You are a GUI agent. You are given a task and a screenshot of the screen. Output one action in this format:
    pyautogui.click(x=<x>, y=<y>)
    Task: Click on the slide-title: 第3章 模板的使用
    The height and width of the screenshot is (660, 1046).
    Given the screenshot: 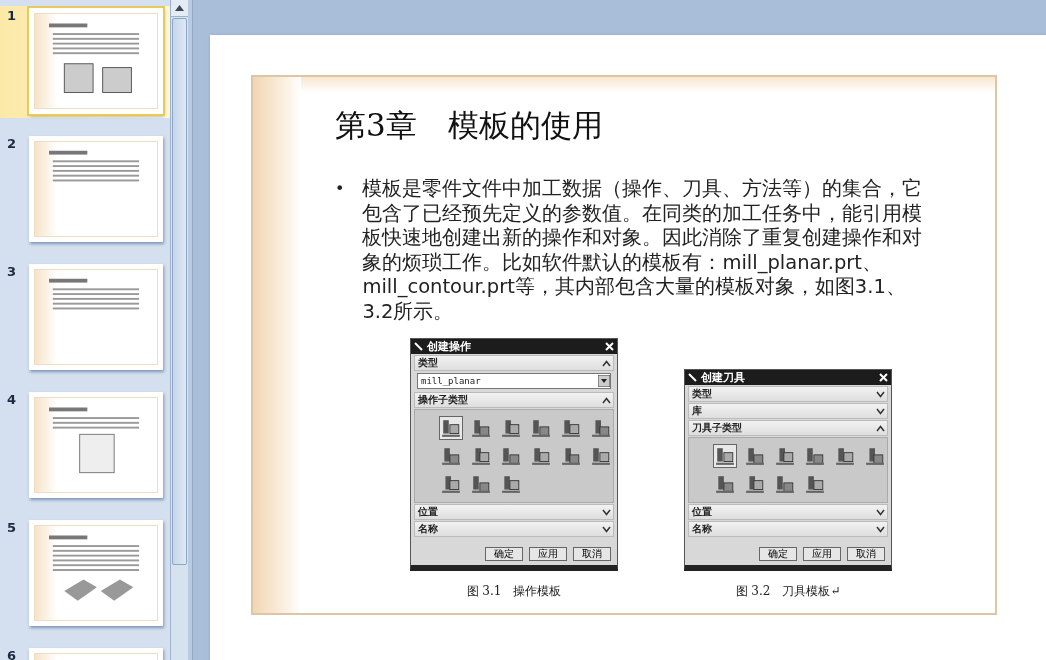 What is the action you would take?
    pyautogui.click(x=469, y=125)
    